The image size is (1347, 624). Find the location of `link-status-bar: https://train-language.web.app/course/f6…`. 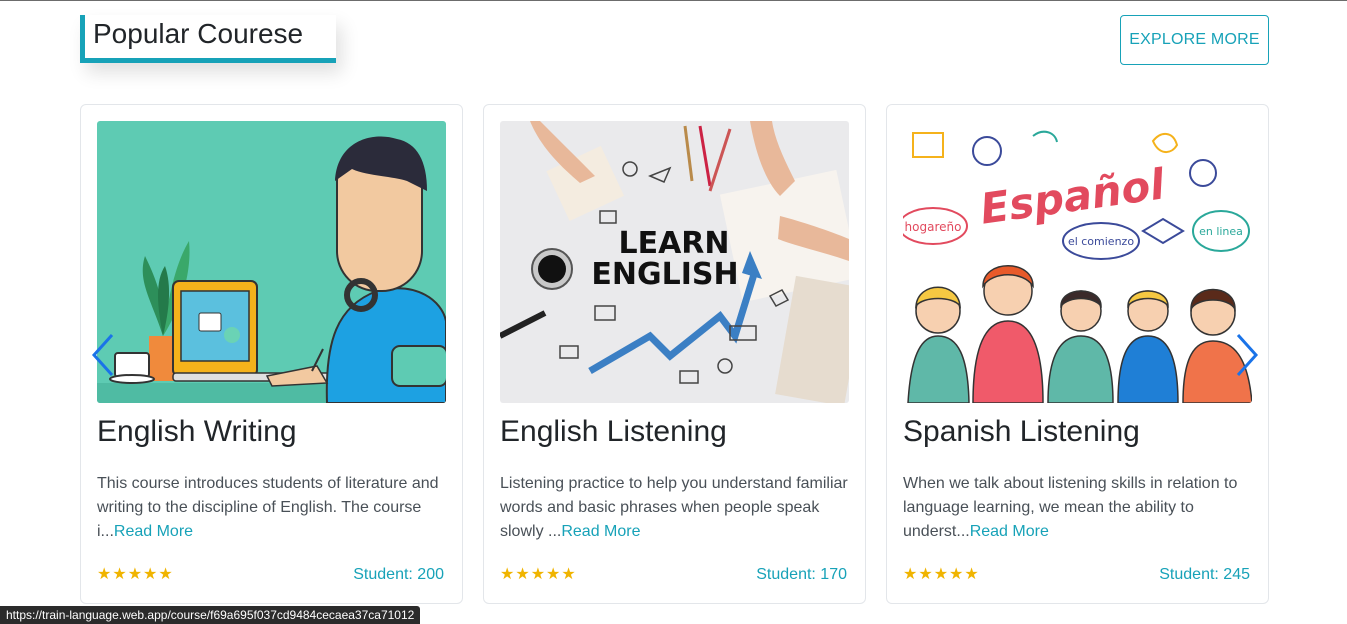

link-status-bar: https://train-language.web.app/course/f6… is located at coordinates (210, 615).